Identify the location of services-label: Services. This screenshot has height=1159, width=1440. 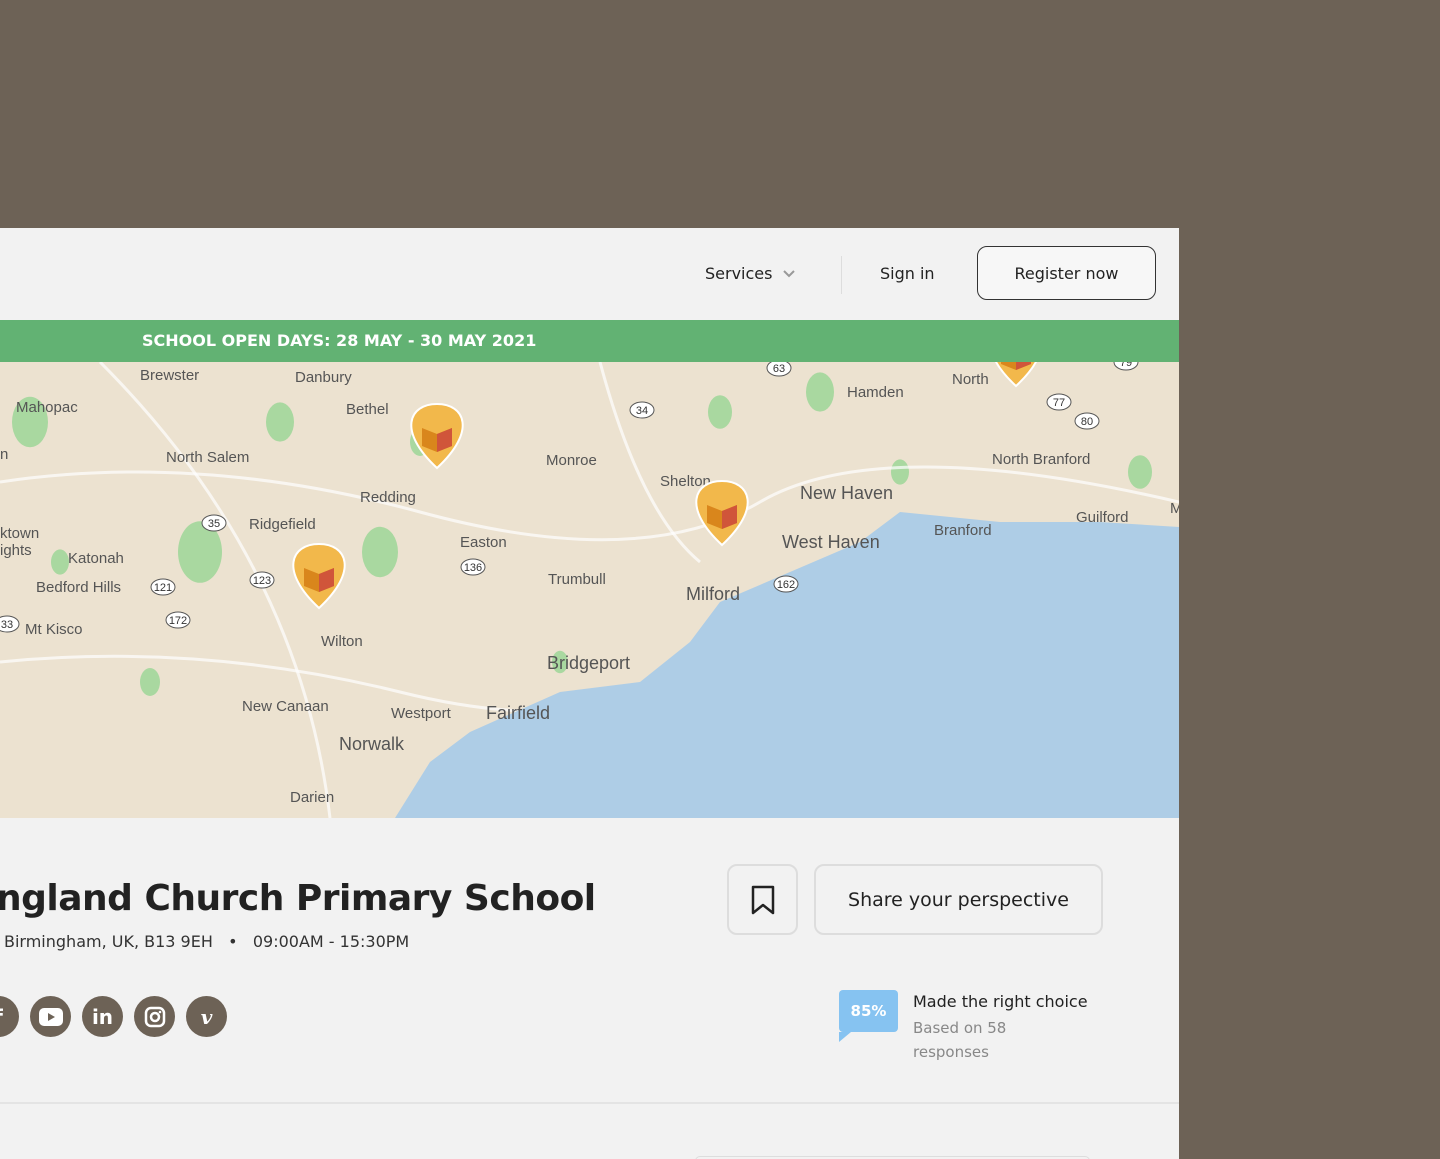
(739, 273).